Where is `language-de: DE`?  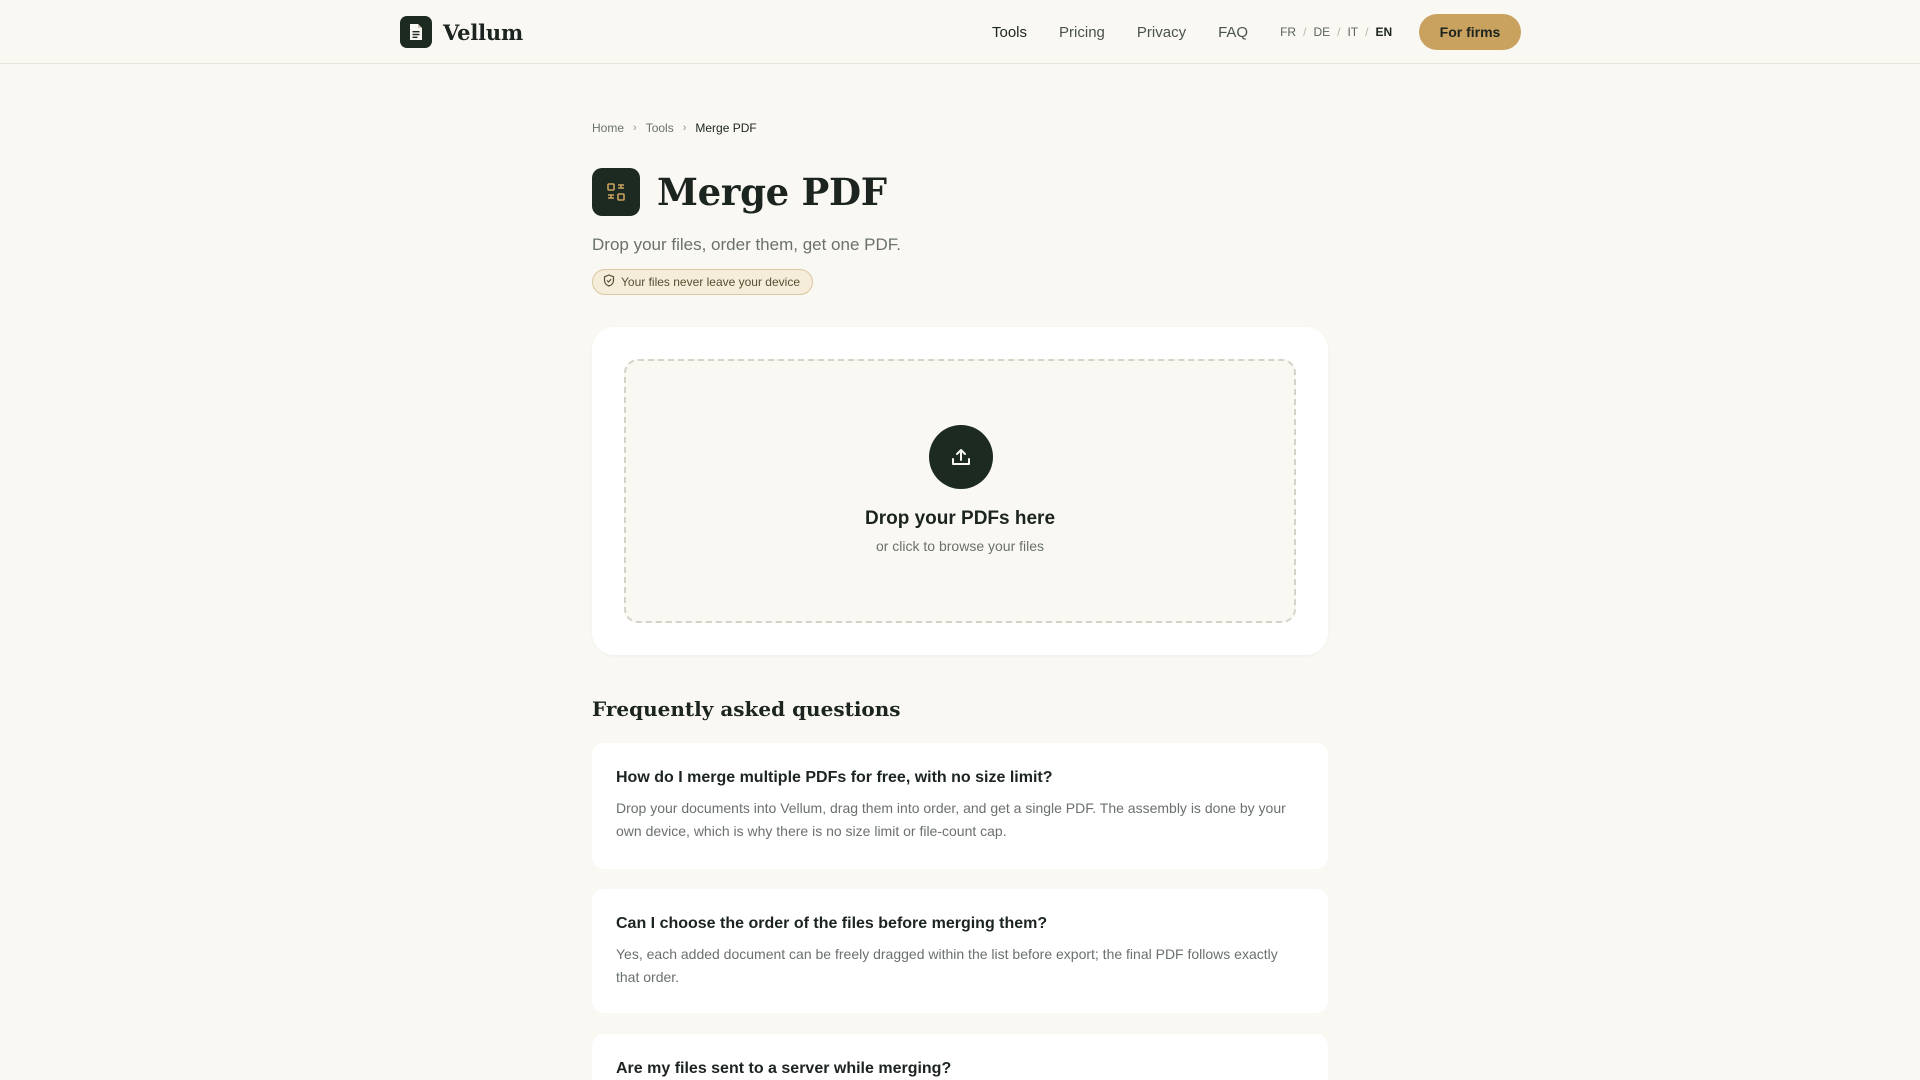
language-de: DE is located at coordinates (1321, 32).